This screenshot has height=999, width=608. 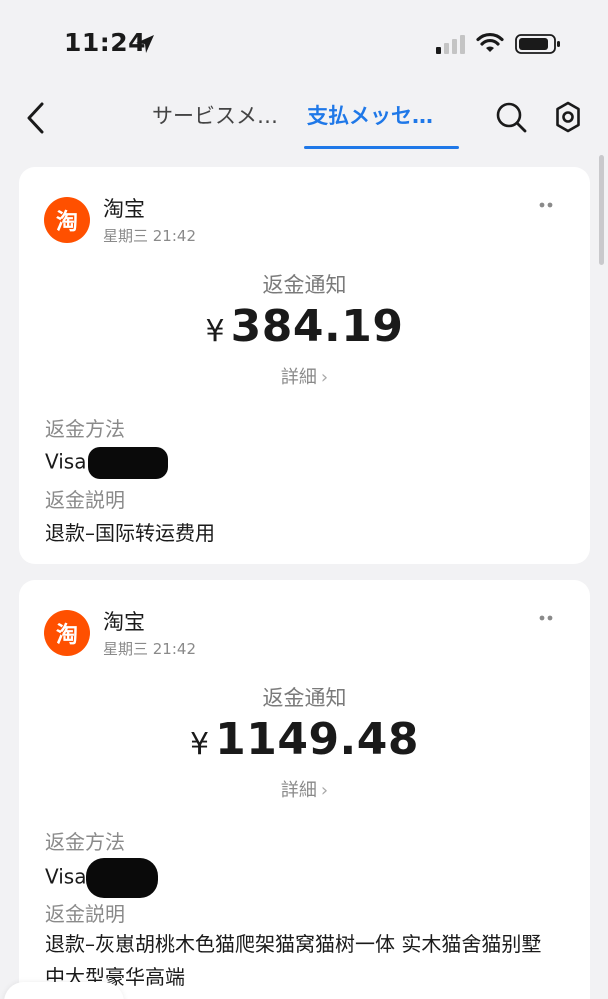 I want to click on active-tab-indicator, so click(x=381, y=147).